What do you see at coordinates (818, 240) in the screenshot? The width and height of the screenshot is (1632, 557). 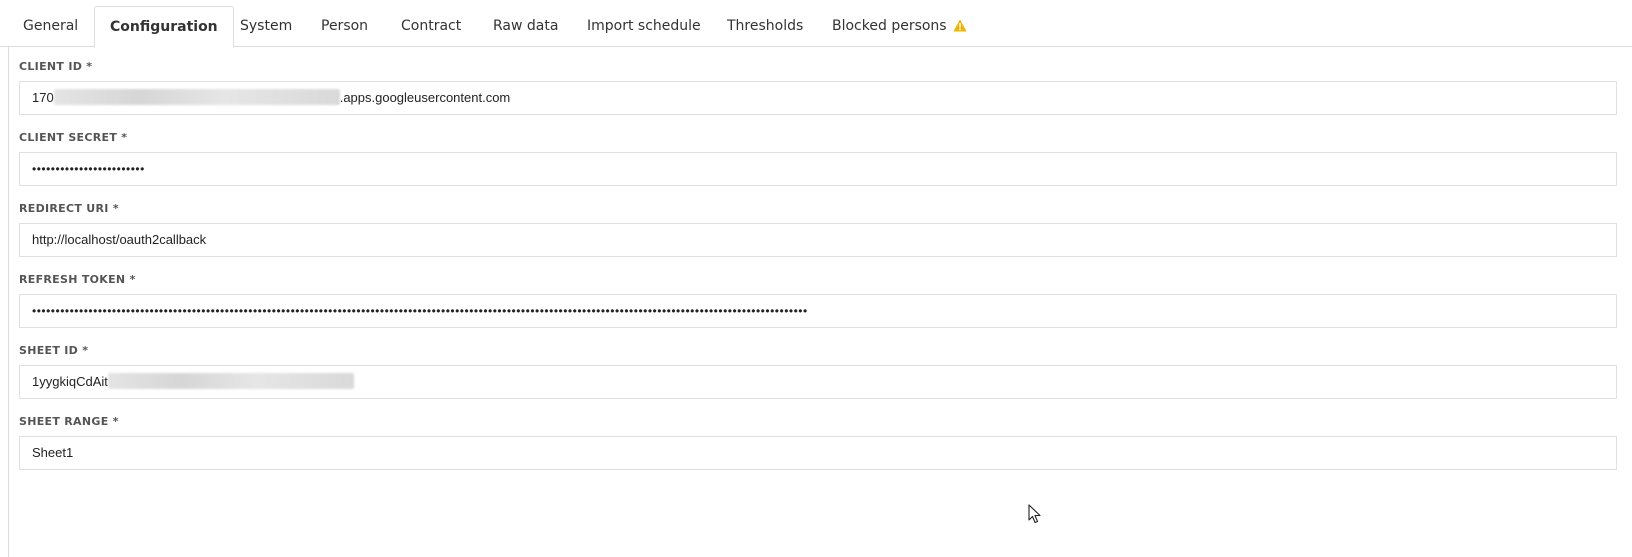 I see `redirect-uri-input: http://localhost/oauth2callback` at bounding box center [818, 240].